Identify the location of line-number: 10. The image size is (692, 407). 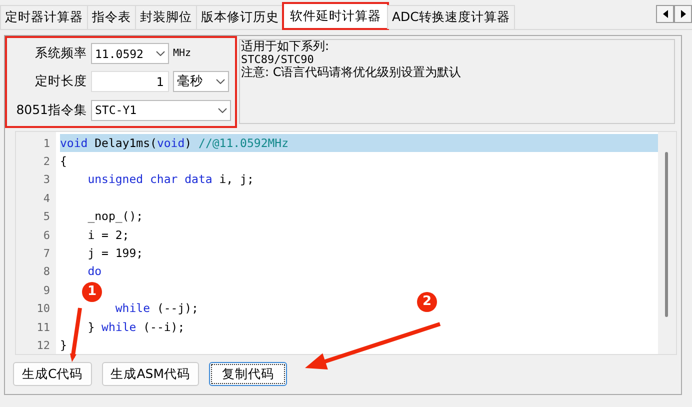
(43, 309).